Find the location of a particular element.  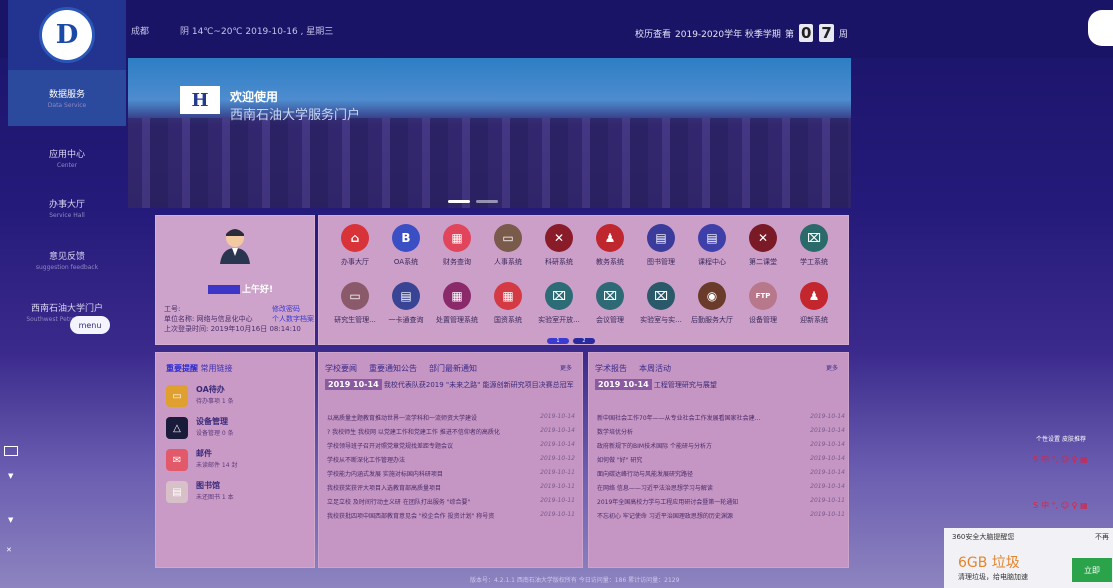

tab-notices: 重要通知公告 is located at coordinates (393, 368).